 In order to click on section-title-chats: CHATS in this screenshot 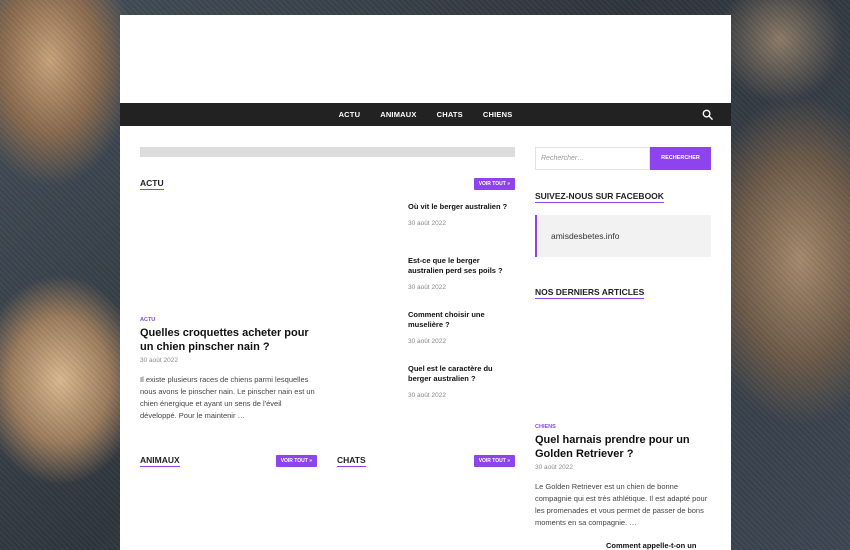, I will do `click(351, 461)`.